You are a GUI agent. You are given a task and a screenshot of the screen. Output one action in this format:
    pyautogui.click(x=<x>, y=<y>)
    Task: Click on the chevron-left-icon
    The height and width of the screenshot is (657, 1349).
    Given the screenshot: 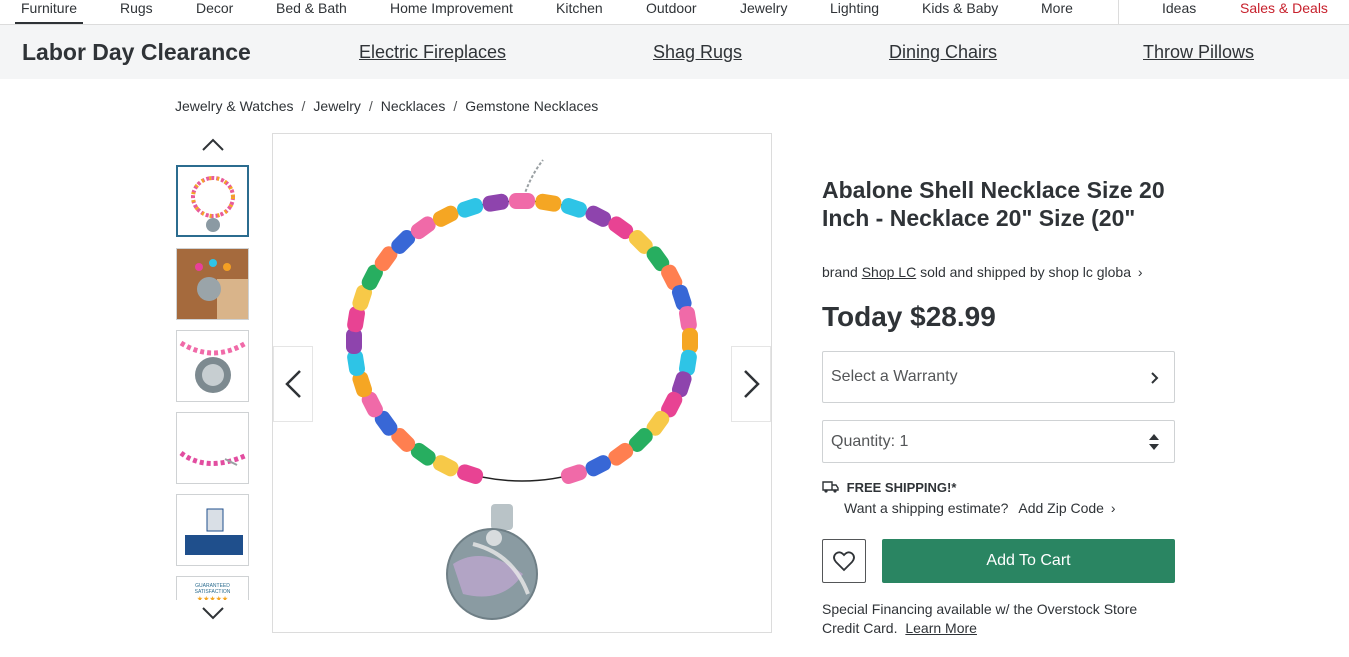 What is the action you would take?
    pyautogui.click(x=293, y=384)
    